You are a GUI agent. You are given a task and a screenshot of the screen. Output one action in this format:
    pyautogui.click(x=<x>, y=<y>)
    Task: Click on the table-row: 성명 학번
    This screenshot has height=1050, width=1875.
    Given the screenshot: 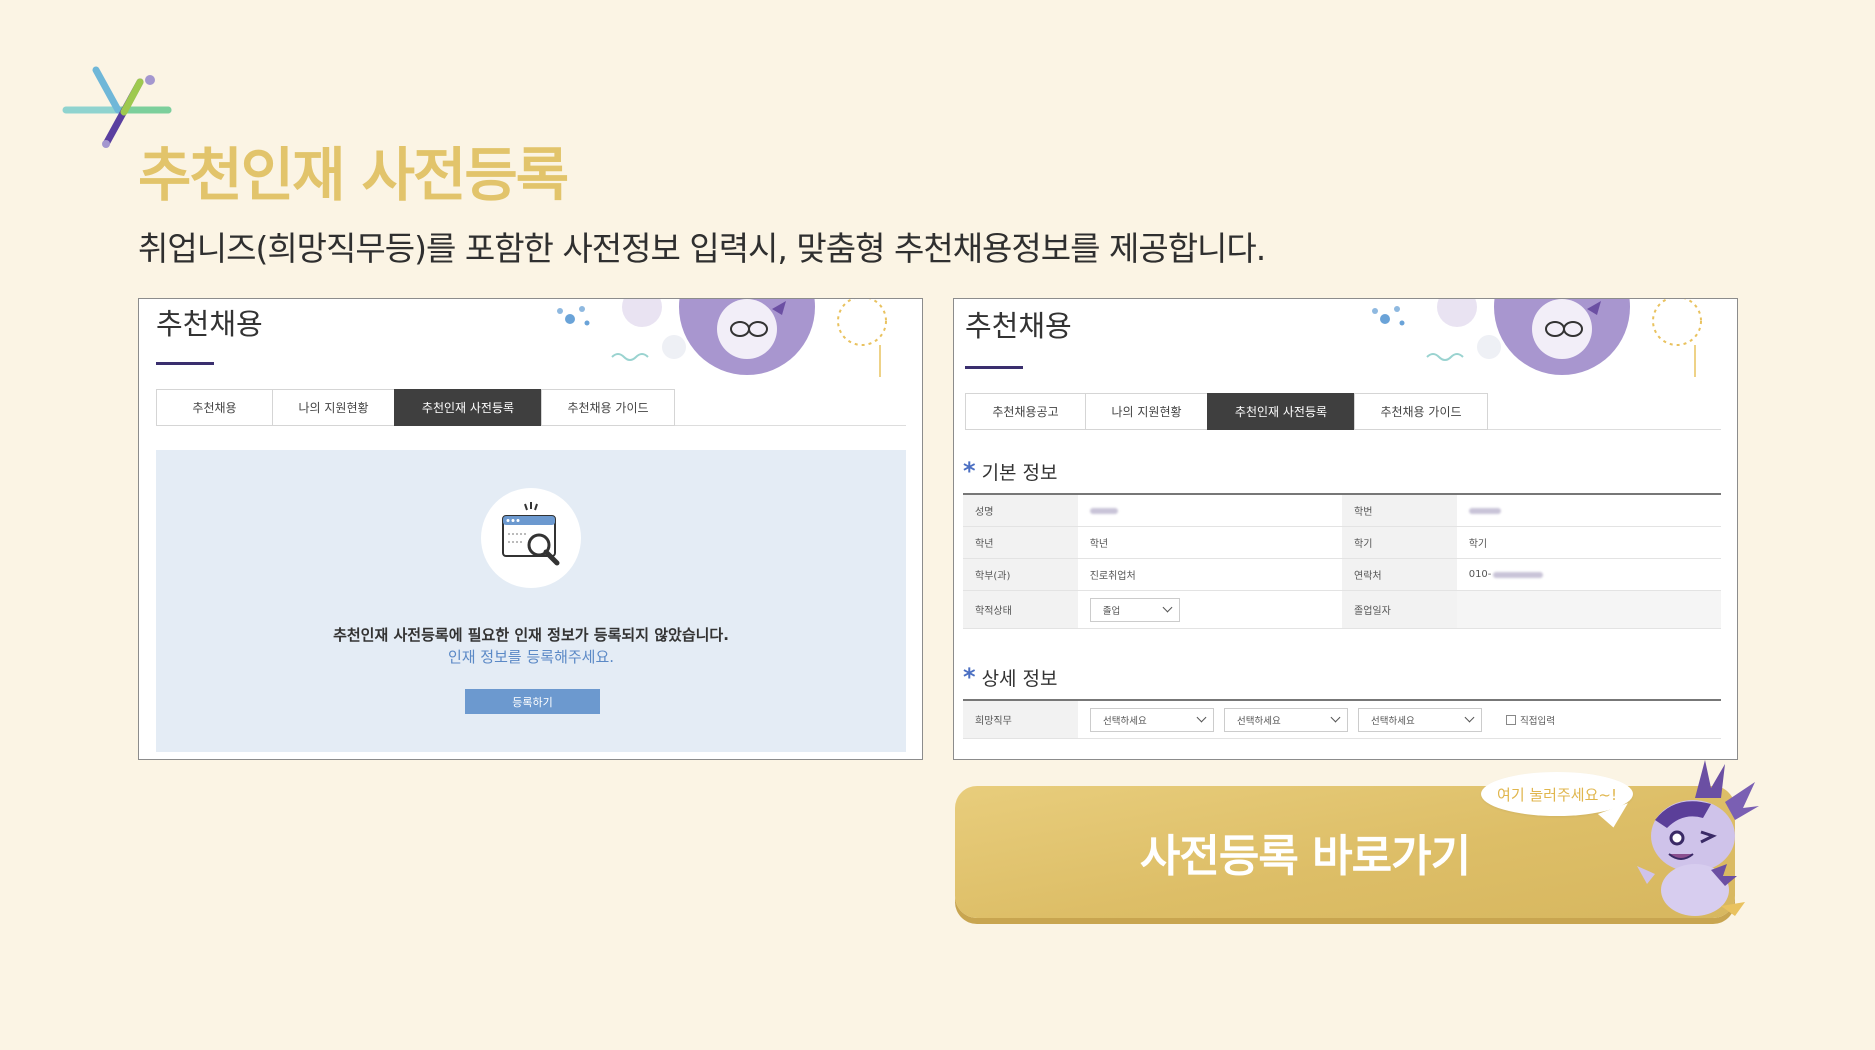 What is the action you would take?
    pyautogui.click(x=1342, y=511)
    